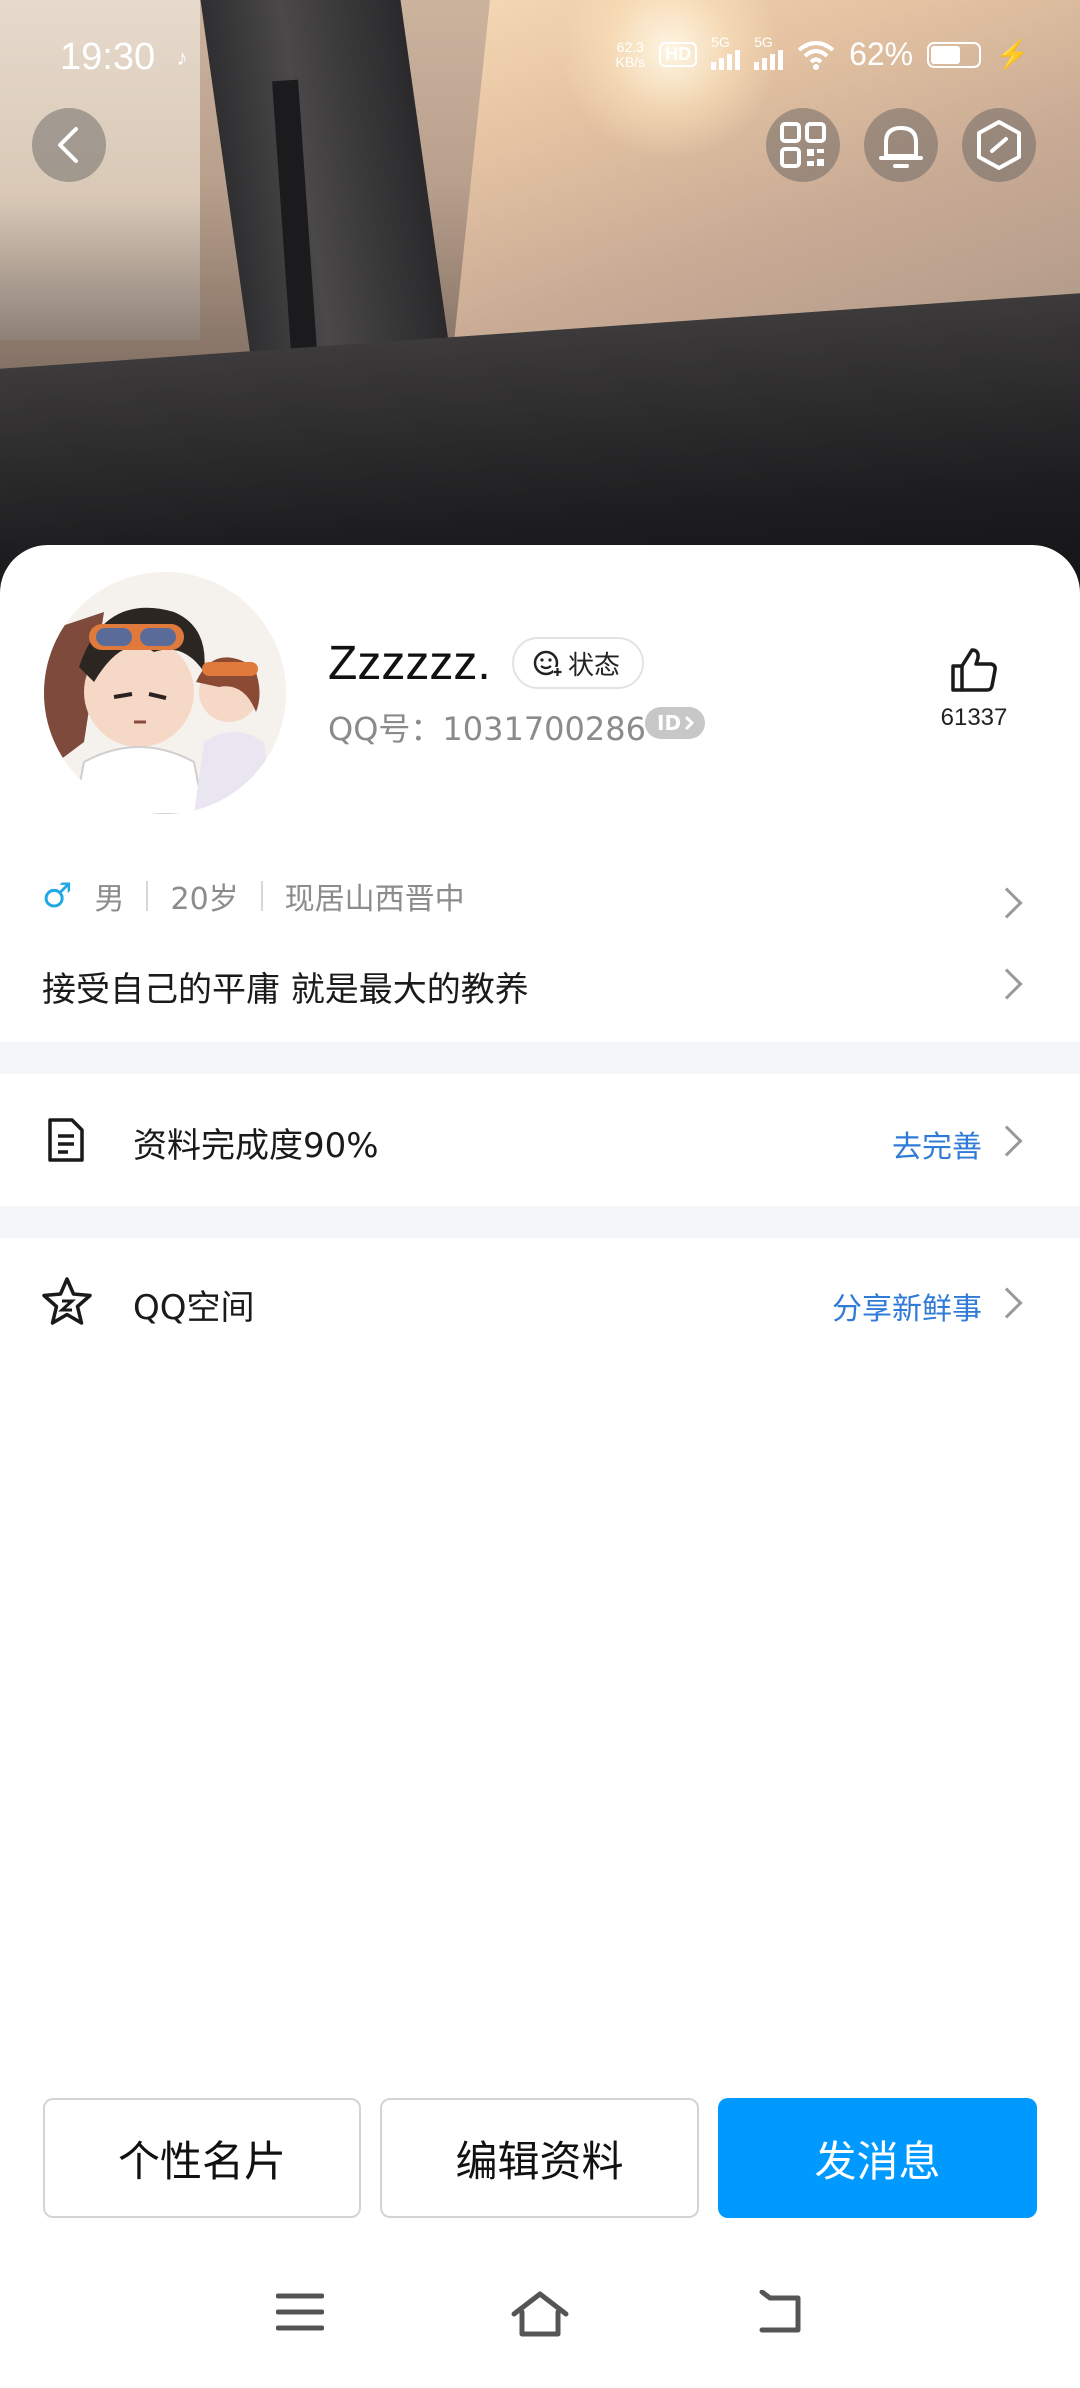 The height and width of the screenshot is (2388, 1080). What do you see at coordinates (669, 723) in the screenshot?
I see `id-badge-label: ID` at bounding box center [669, 723].